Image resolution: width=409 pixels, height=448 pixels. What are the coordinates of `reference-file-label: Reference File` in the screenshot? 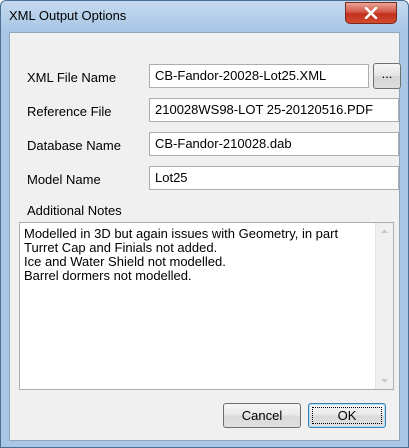 It's located at (69, 111).